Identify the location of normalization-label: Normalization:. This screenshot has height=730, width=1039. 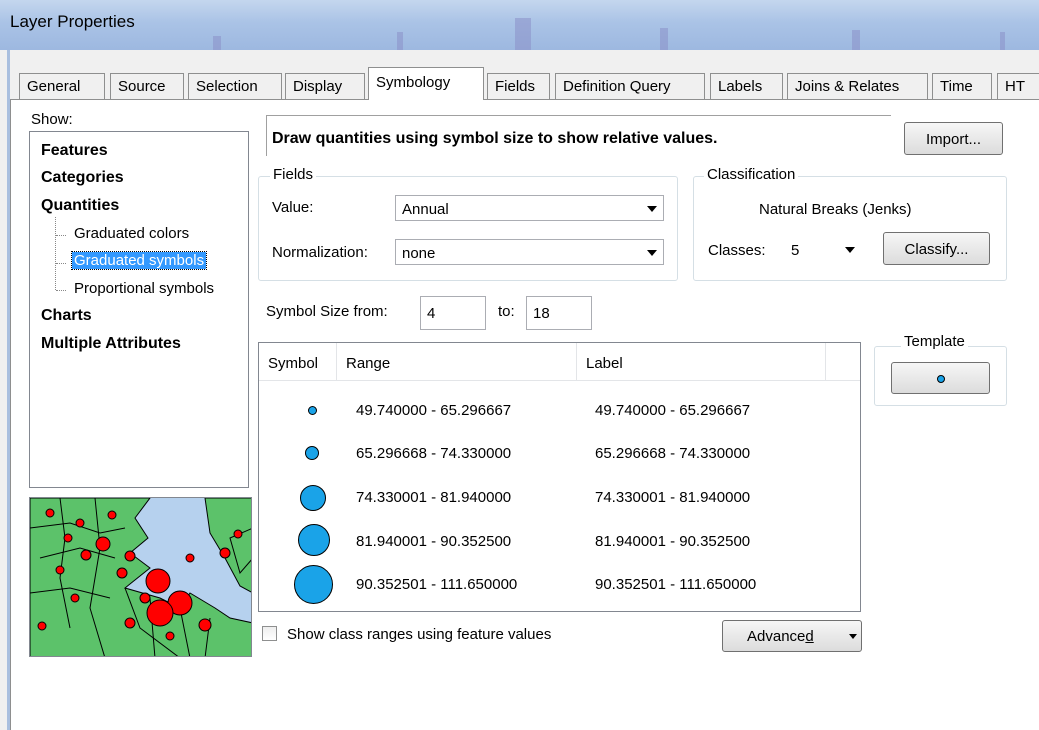
(320, 252).